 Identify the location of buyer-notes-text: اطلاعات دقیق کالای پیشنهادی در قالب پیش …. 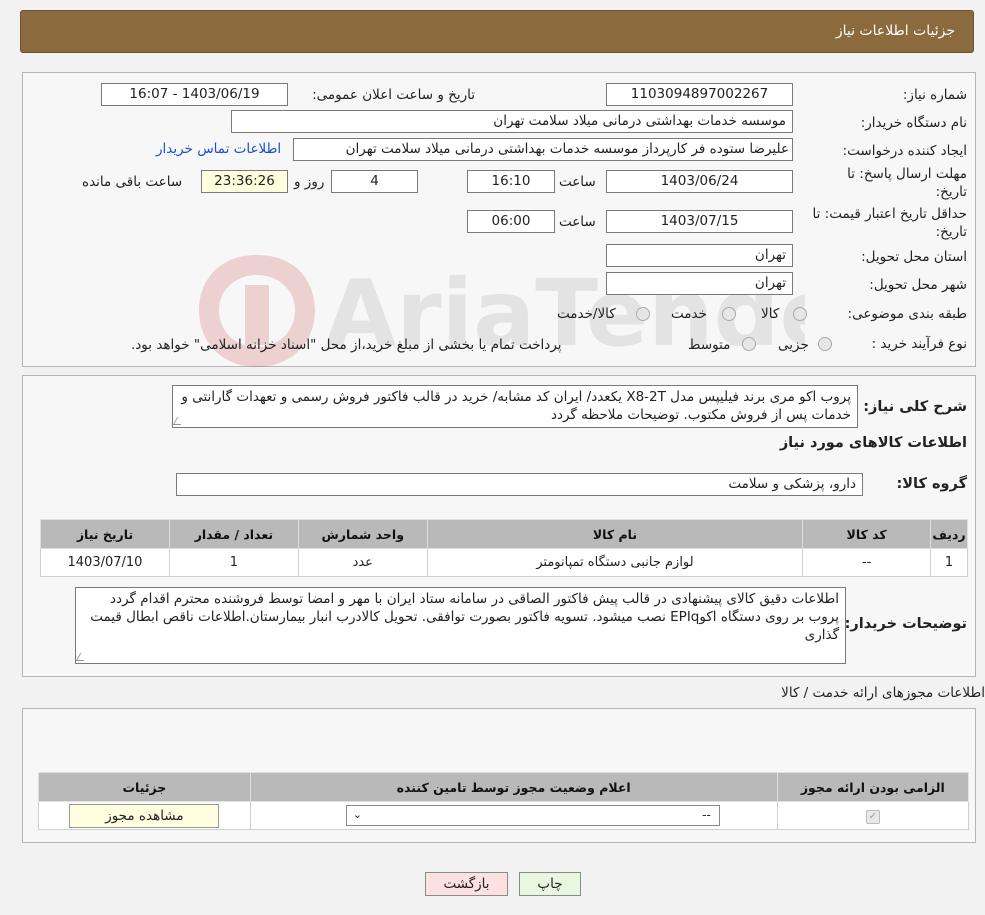
(464, 617).